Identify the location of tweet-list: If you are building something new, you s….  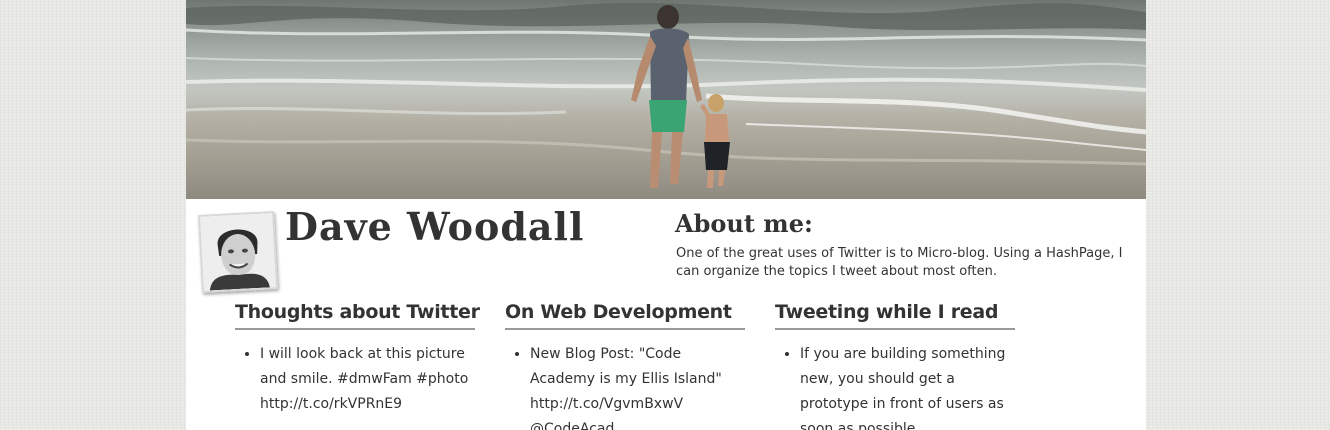
(895, 386).